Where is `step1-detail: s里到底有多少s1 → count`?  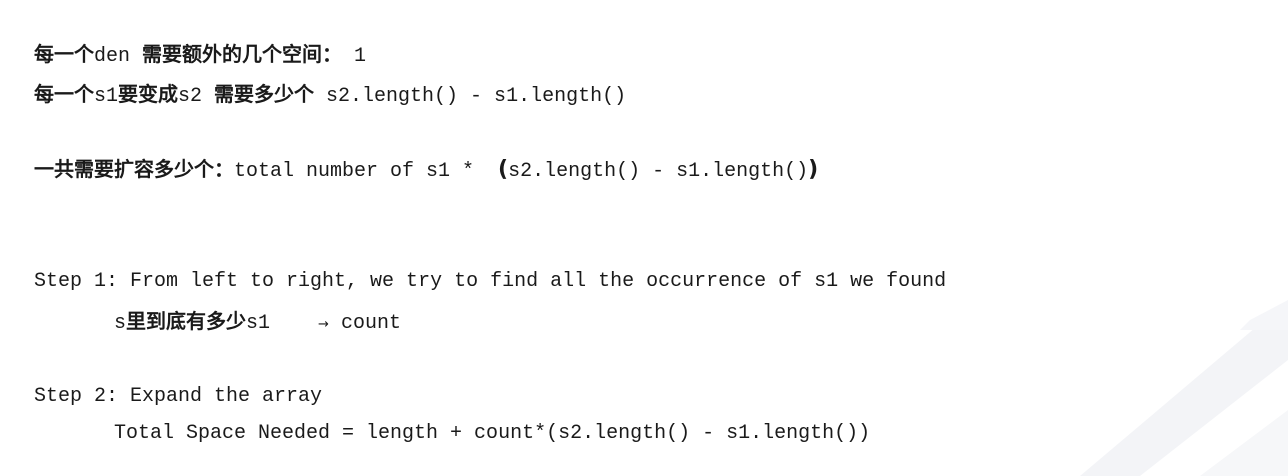 step1-detail: s里到底有多少s1 → count is located at coordinates (257, 323).